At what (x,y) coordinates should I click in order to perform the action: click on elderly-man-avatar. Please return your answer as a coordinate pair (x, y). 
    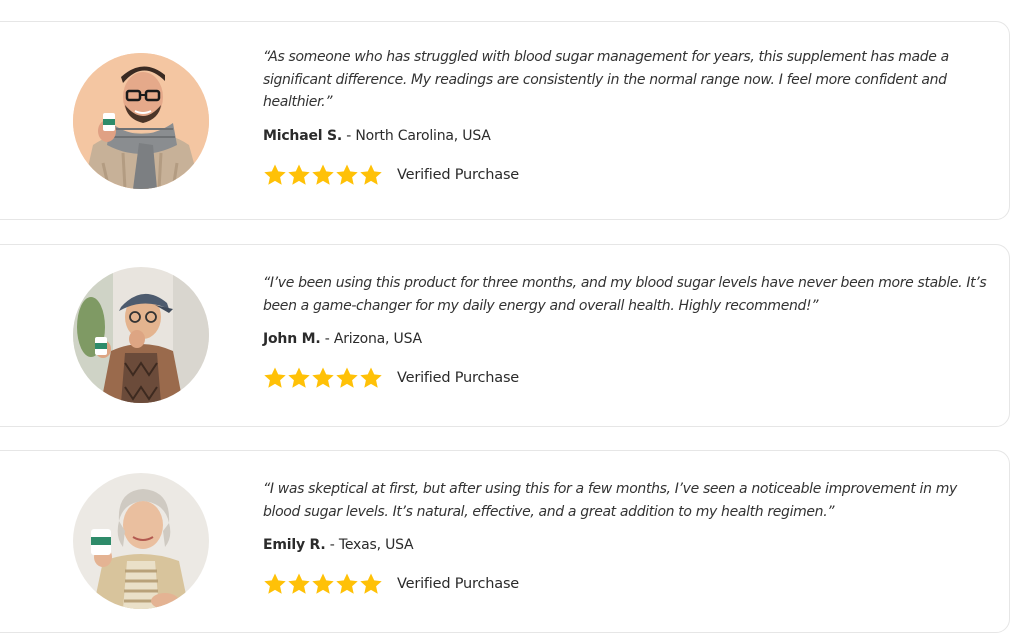
    Looking at the image, I should click on (141, 335).